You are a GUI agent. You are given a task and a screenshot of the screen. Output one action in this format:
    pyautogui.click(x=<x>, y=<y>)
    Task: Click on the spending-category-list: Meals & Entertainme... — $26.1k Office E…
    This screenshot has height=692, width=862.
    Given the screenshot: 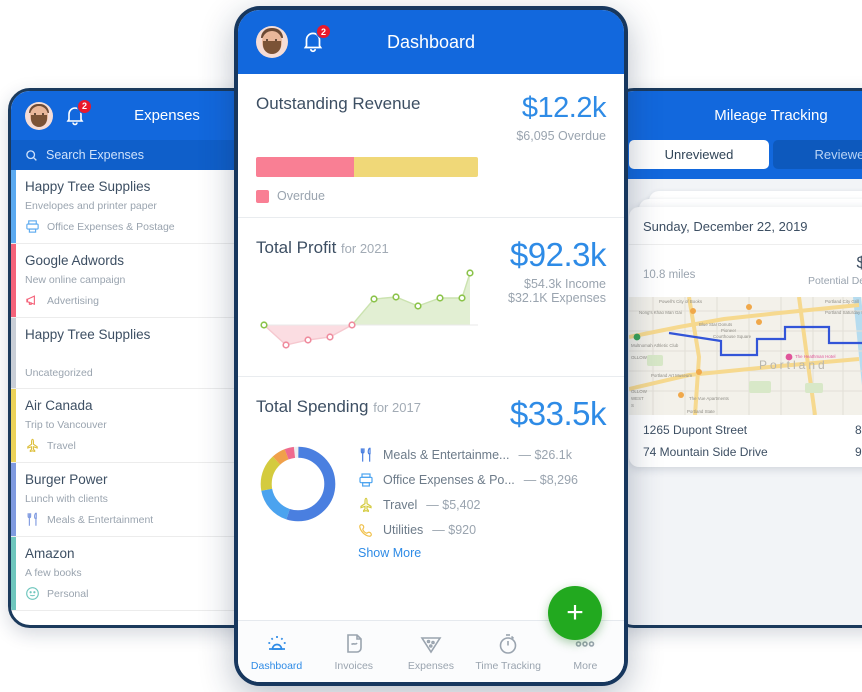 What is the action you would take?
    pyautogui.click(x=468, y=501)
    